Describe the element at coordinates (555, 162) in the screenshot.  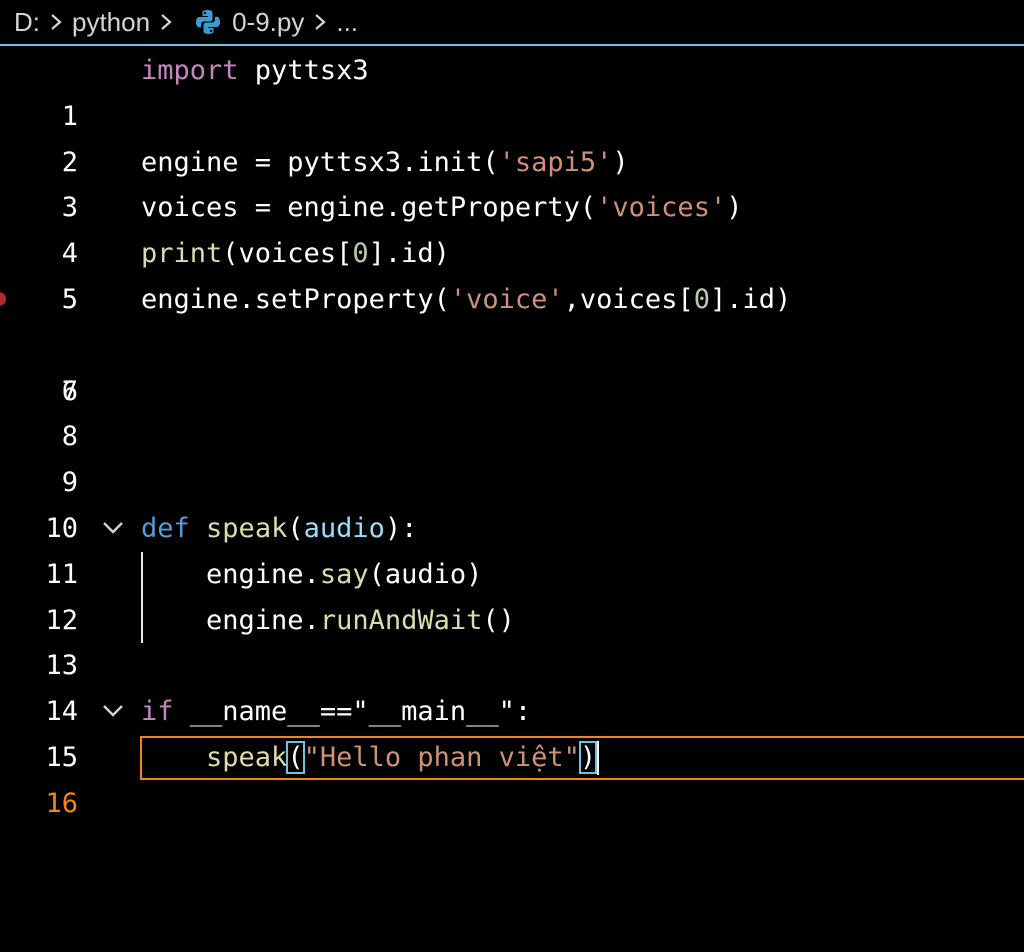
I see `string-literal: 'sapi5'` at that location.